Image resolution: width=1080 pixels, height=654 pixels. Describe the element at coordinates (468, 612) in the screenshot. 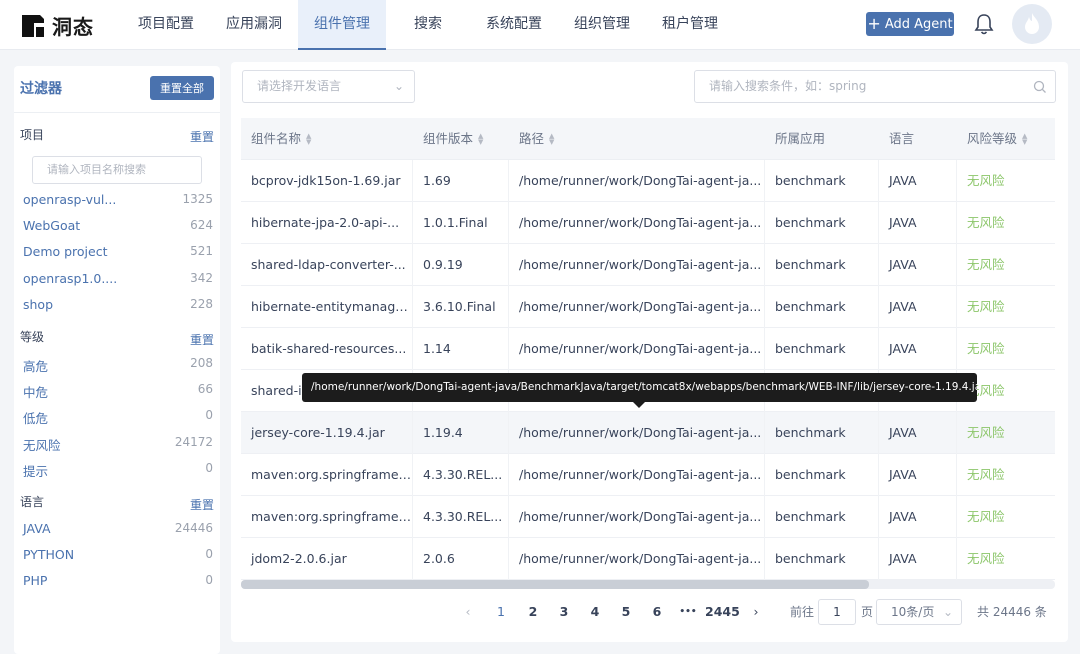

I see `prev-page-button: ‹` at that location.